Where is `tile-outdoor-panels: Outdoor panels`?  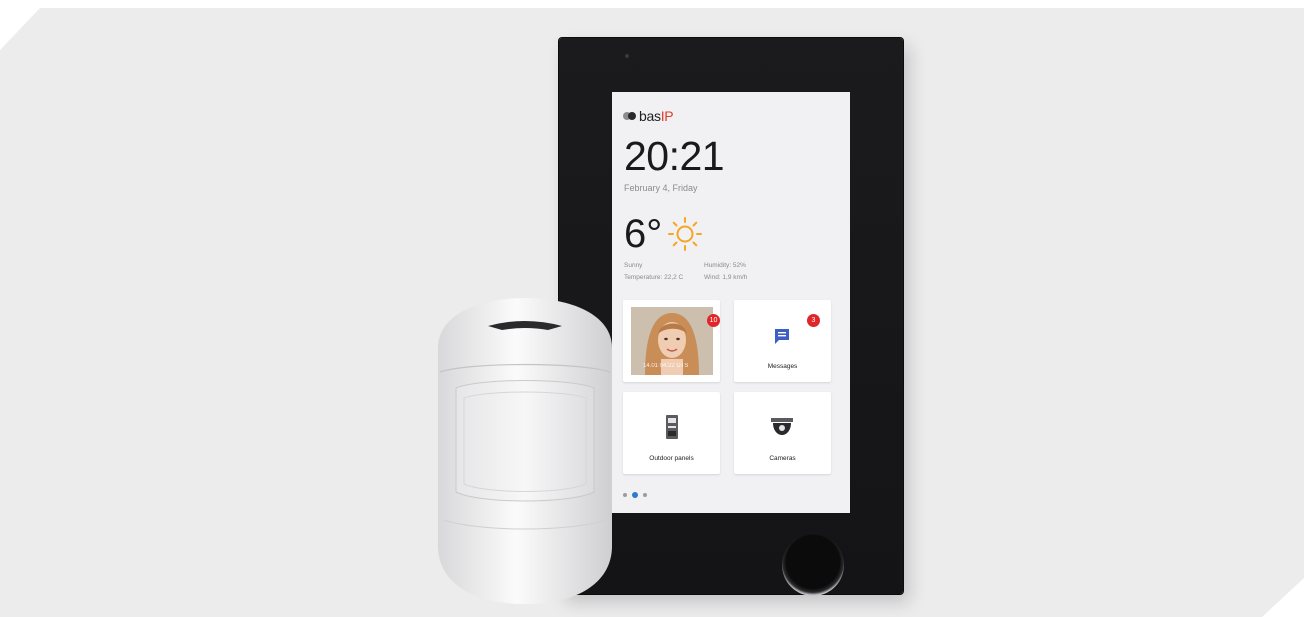
tile-outdoor-panels: Outdoor panels is located at coordinates (671, 433).